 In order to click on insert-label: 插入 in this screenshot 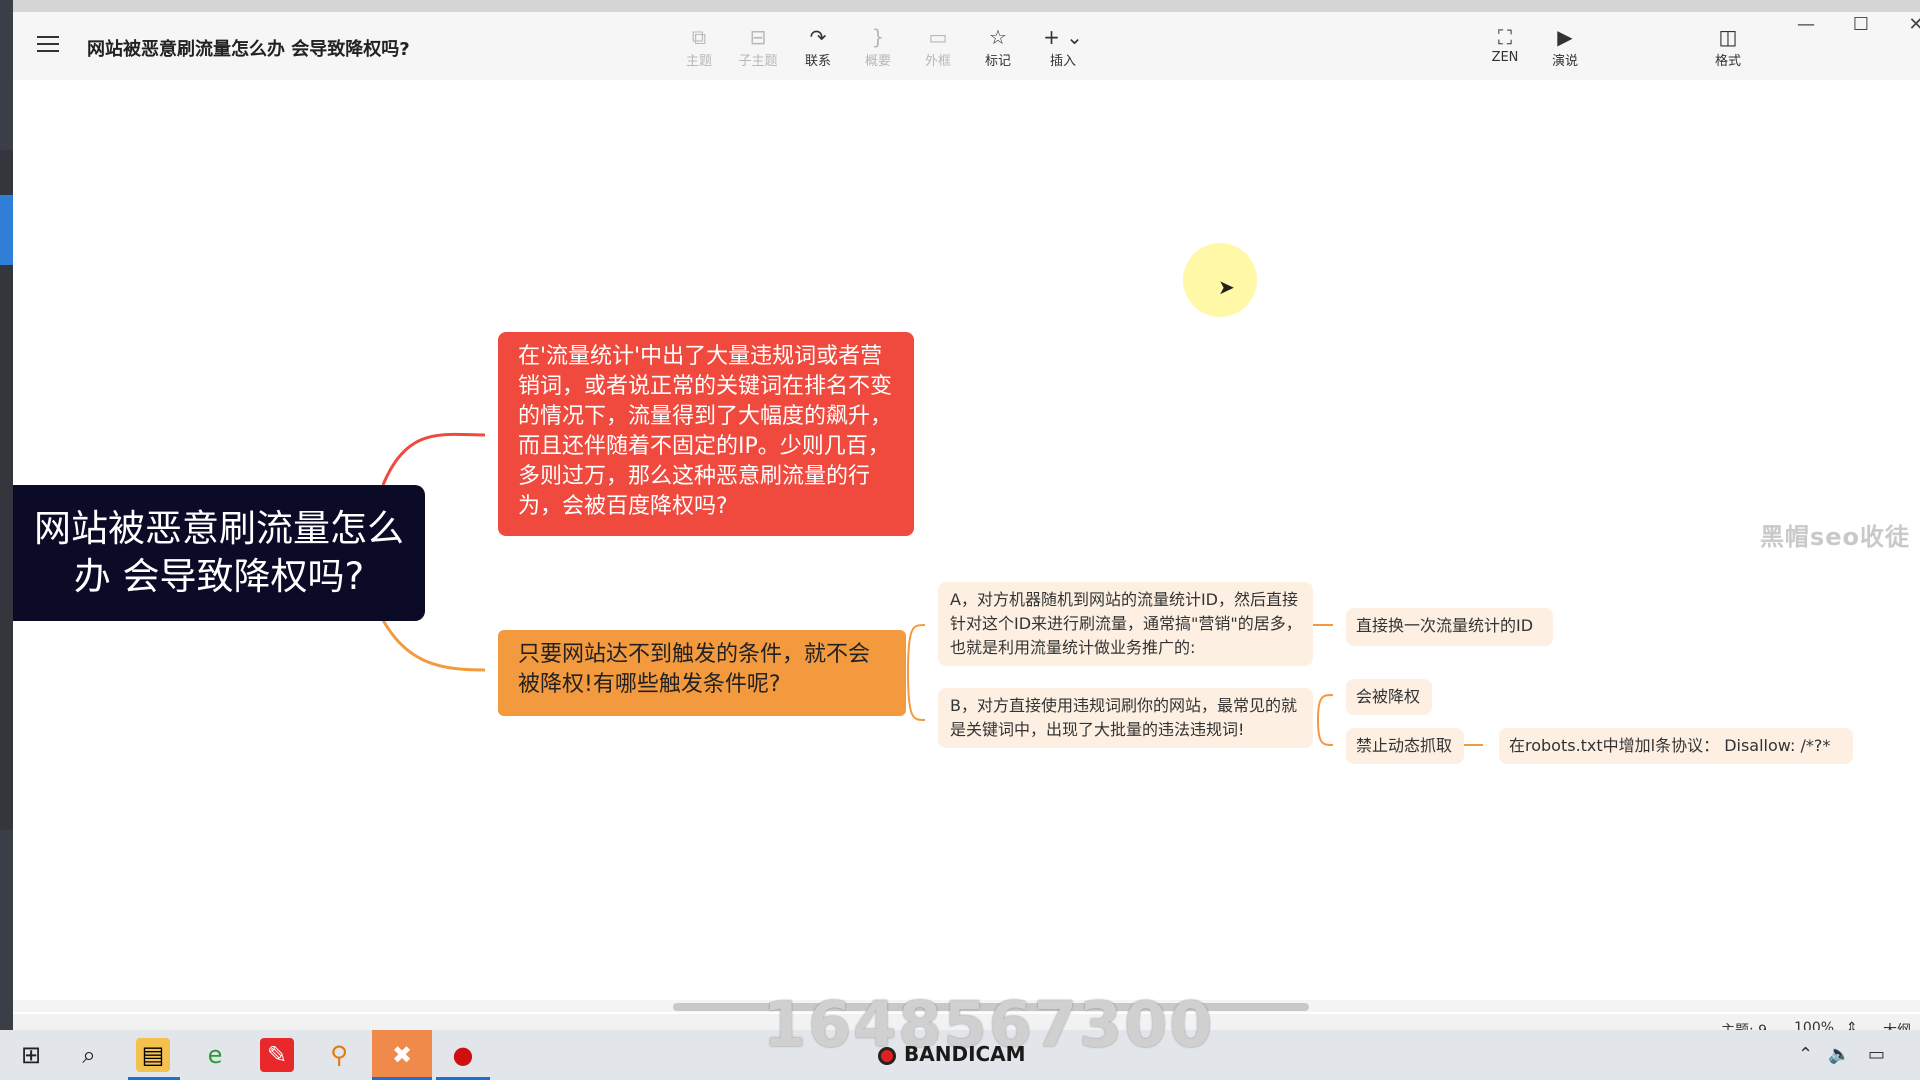, I will do `click(1062, 61)`.